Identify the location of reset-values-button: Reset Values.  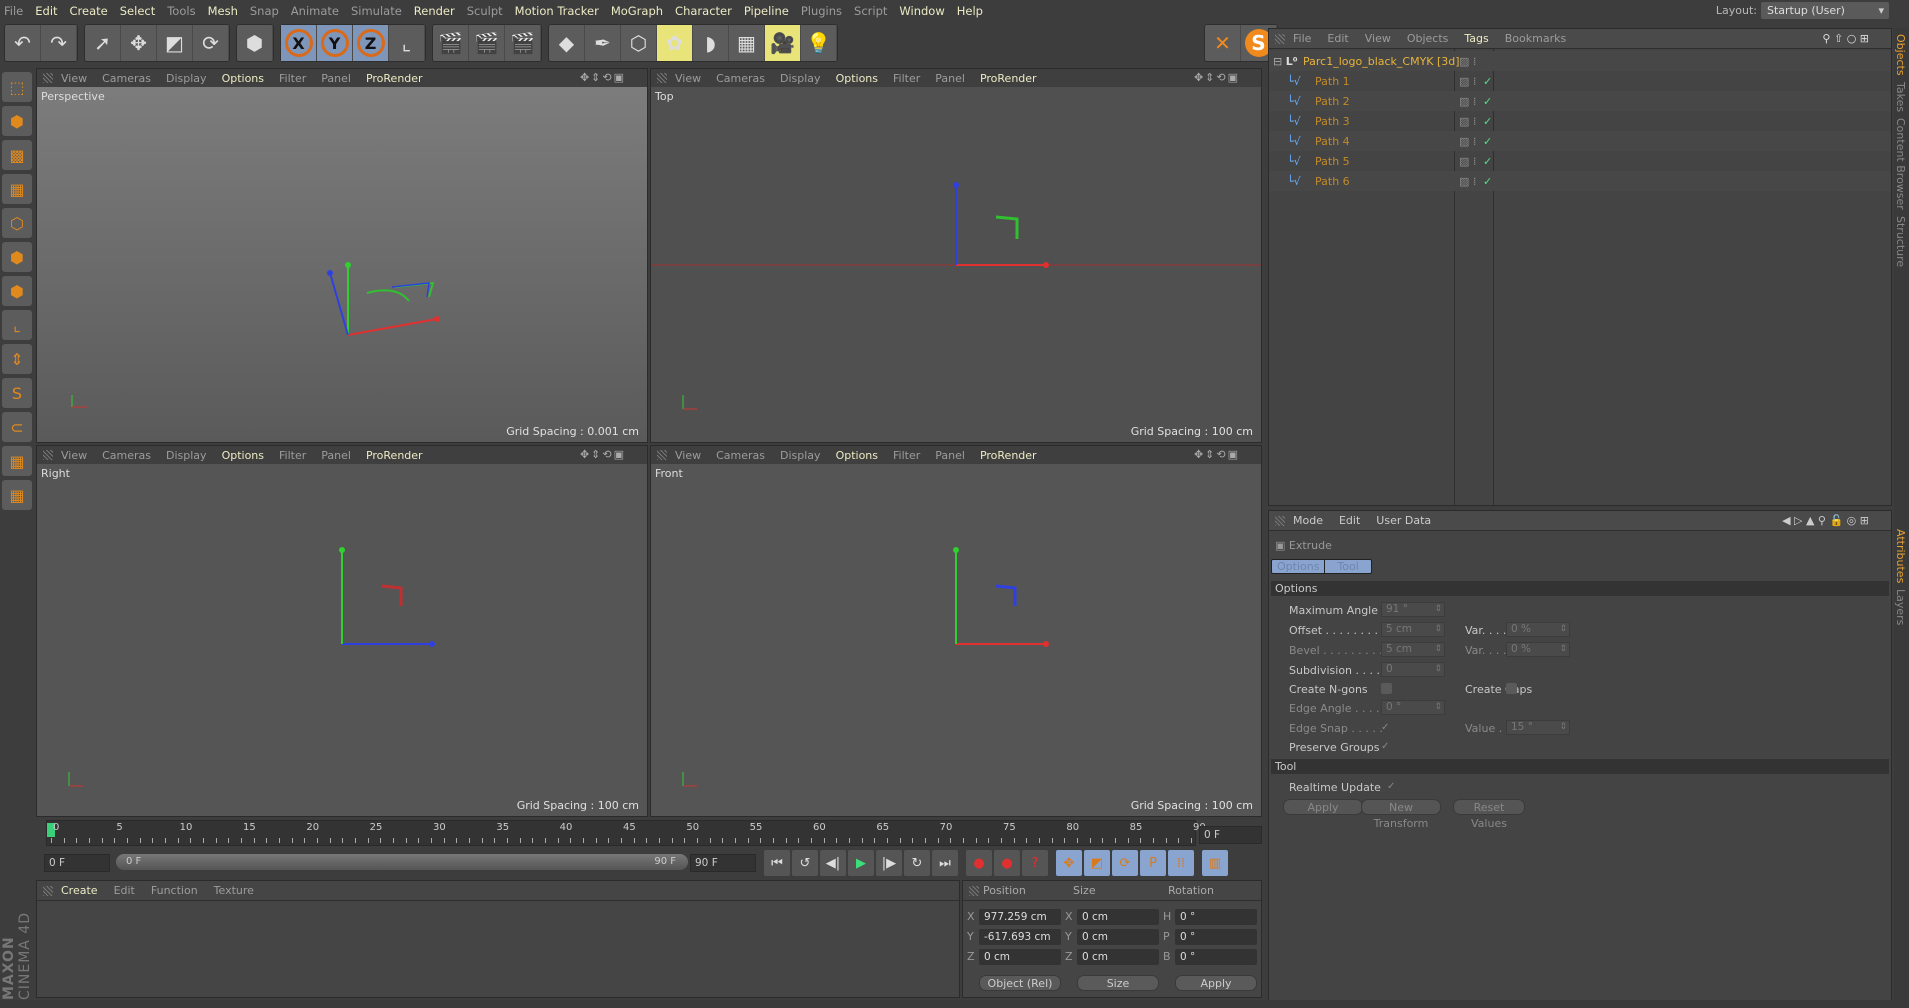
(1489, 814).